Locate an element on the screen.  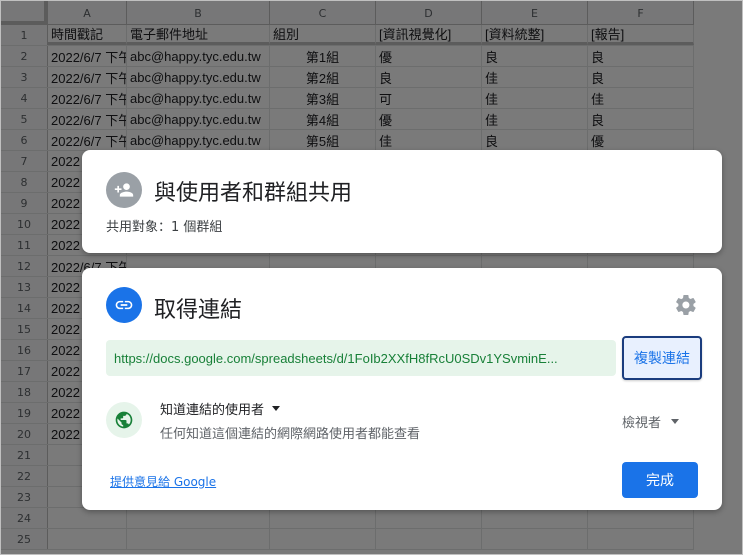
add-person-icon is located at coordinates (124, 190).